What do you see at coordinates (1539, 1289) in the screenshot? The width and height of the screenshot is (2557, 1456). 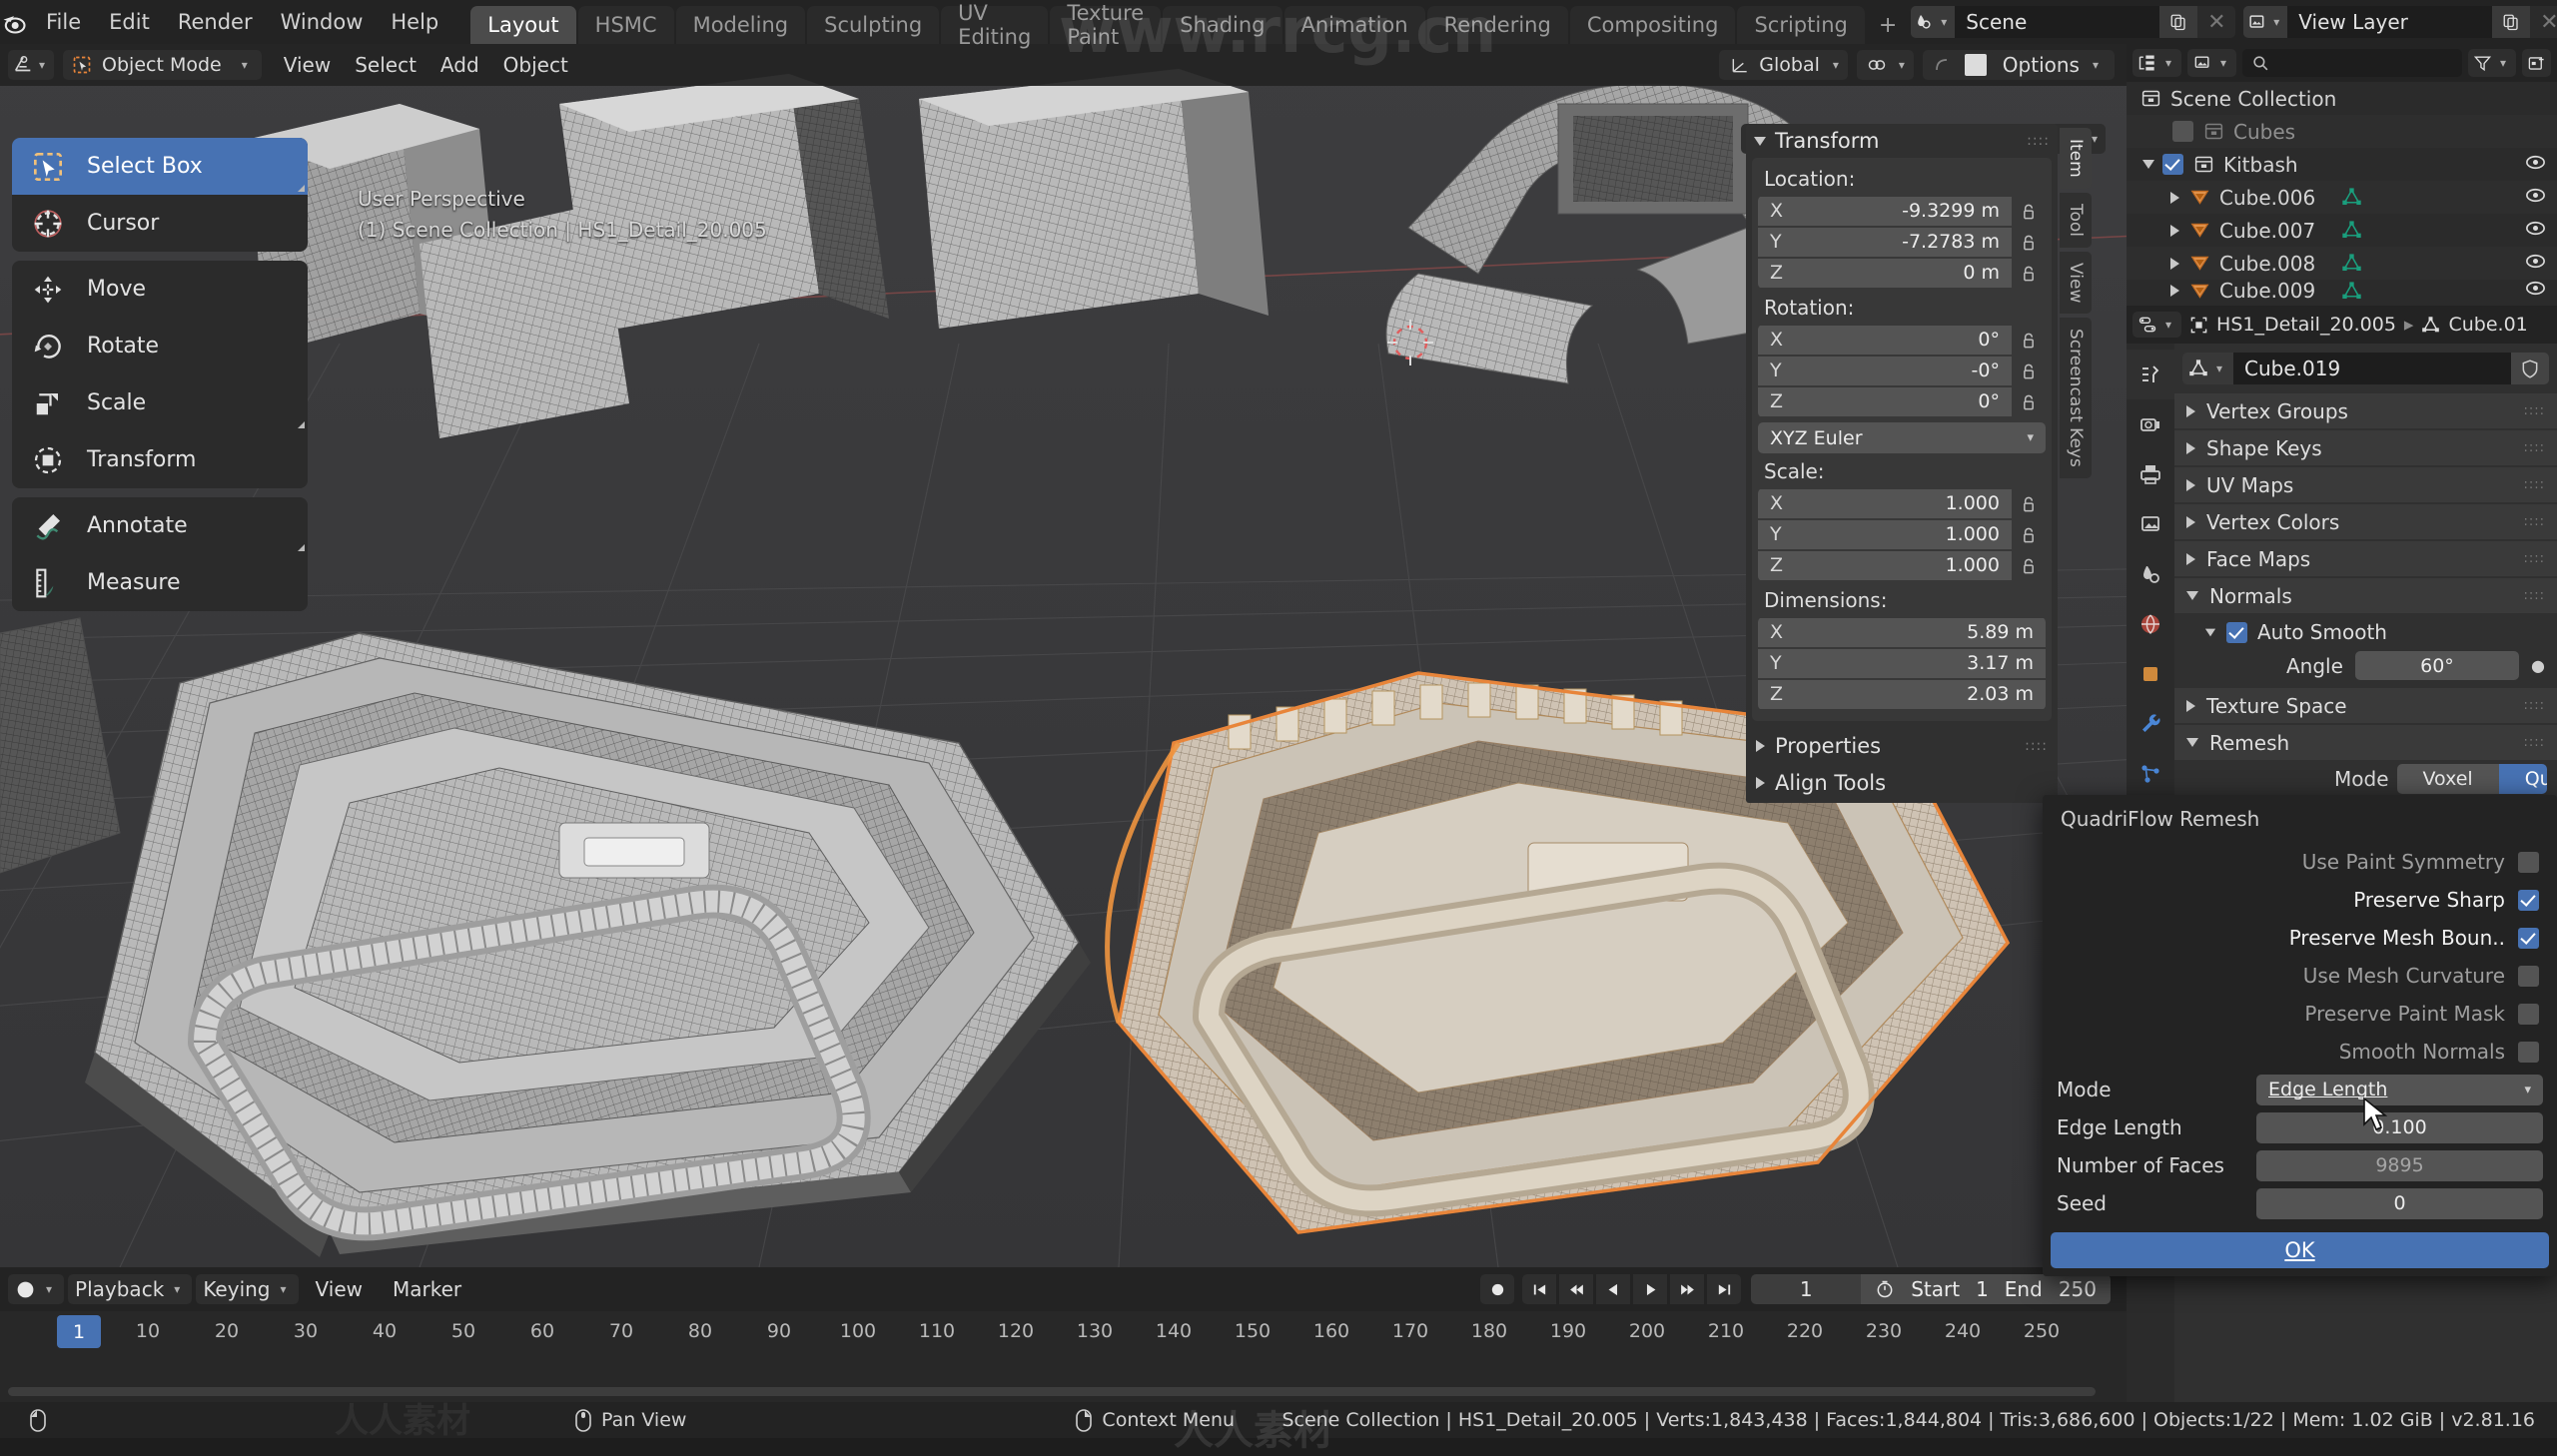 I see `jump-to-start-button` at bounding box center [1539, 1289].